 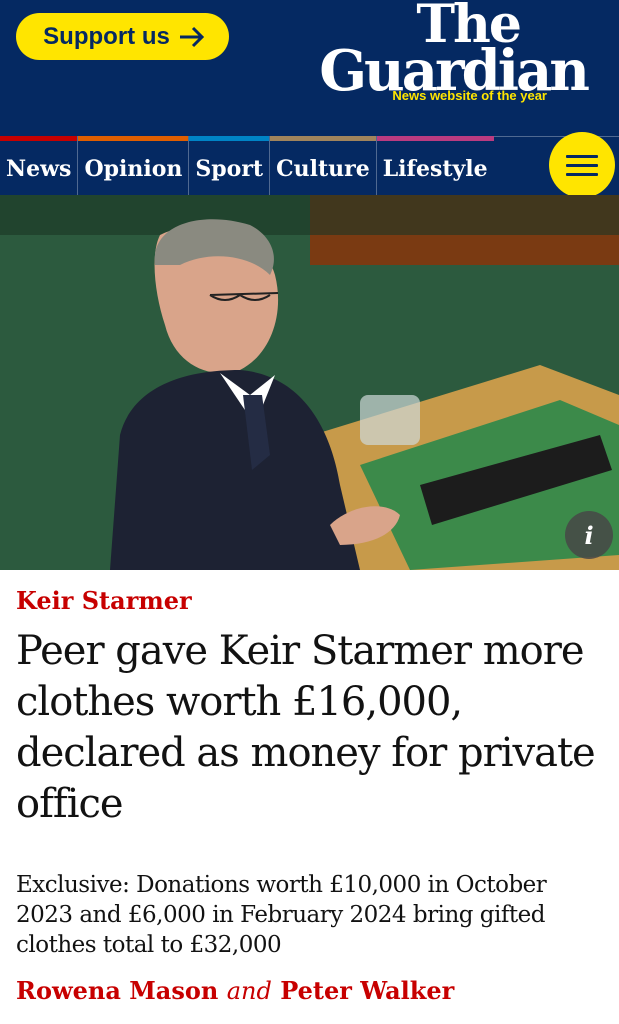 I want to click on byline-and: and, so click(x=249, y=991).